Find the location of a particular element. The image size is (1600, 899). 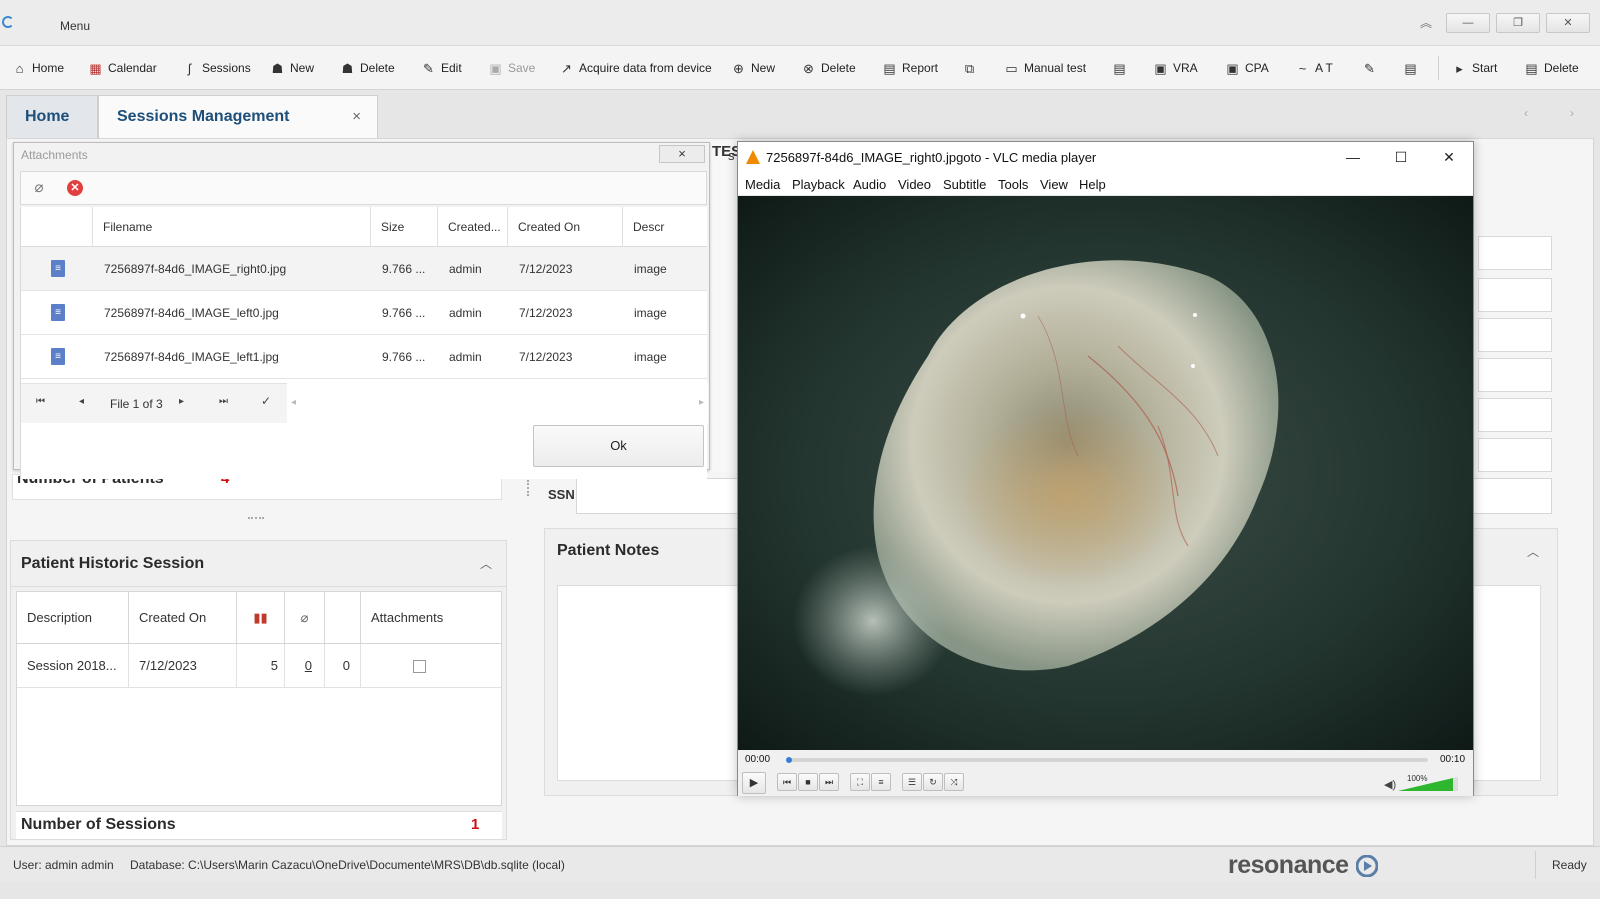

close-tab-icon: × is located at coordinates (356, 117).